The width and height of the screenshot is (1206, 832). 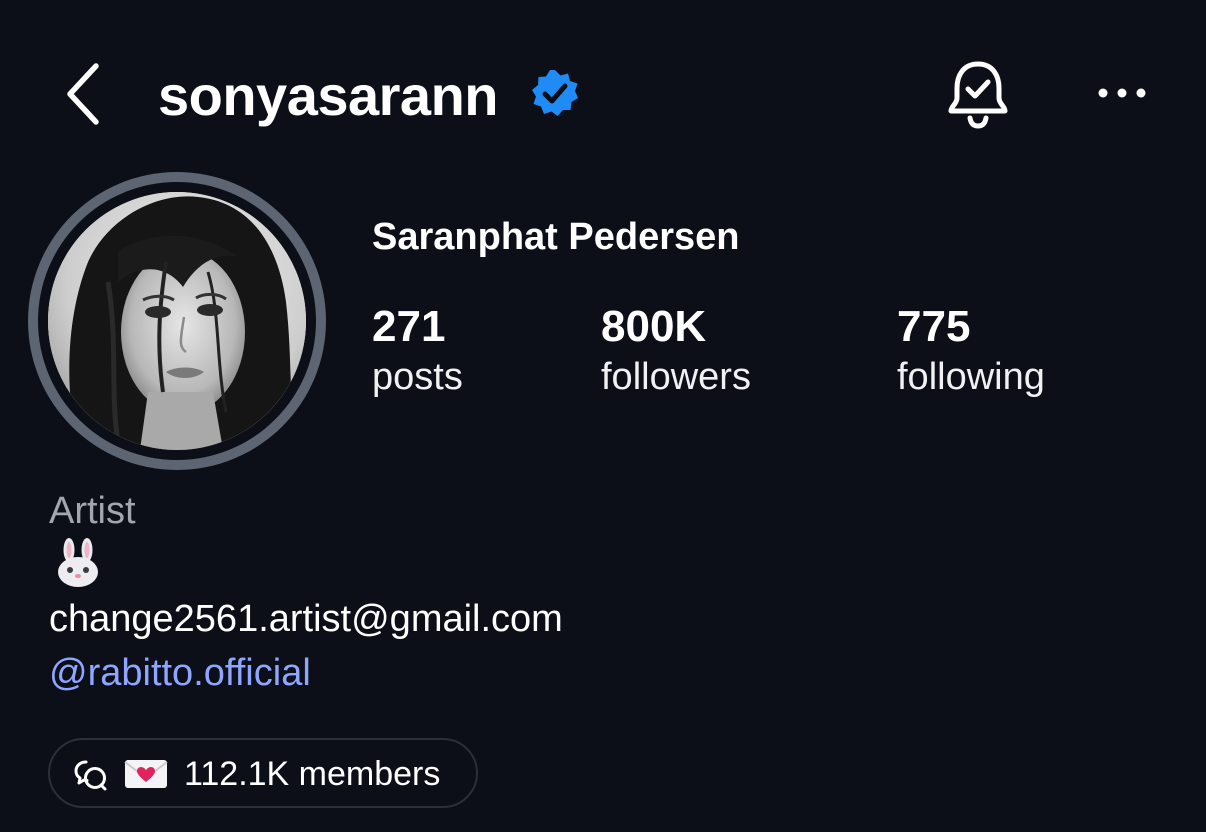 What do you see at coordinates (676, 377) in the screenshot?
I see `stat-followers-label: followers` at bounding box center [676, 377].